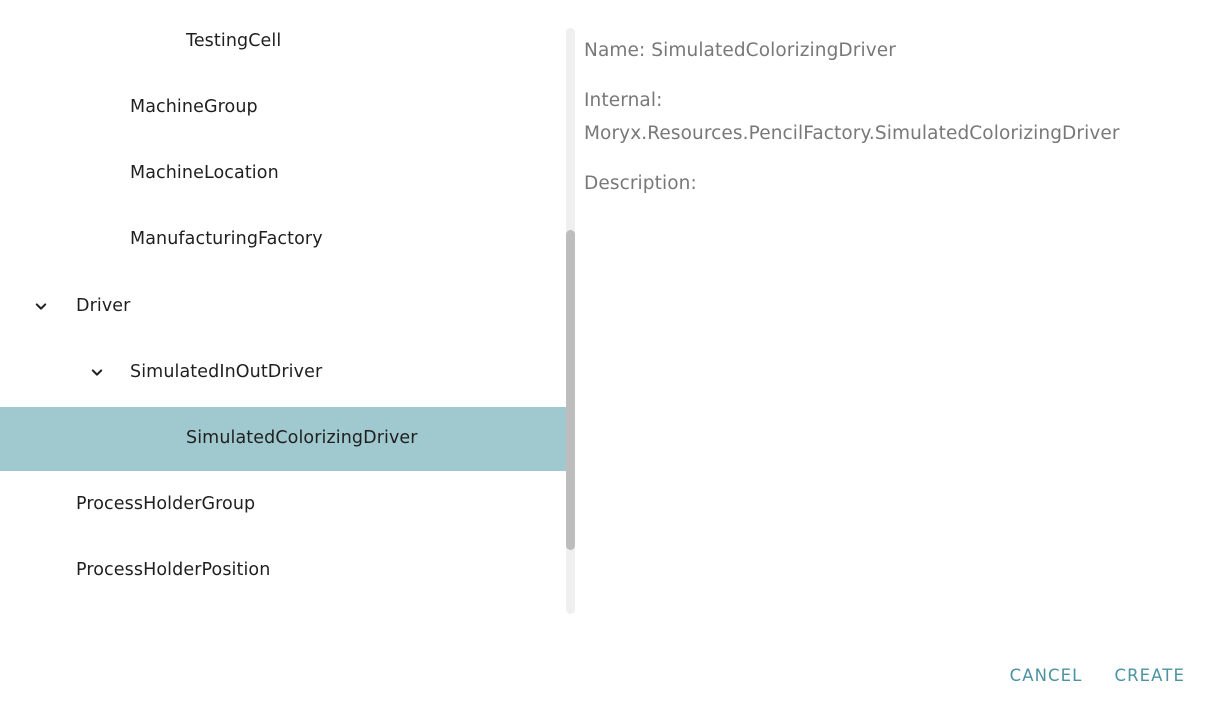  Describe the element at coordinates (283, 571) in the screenshot. I see `tree-item: ProcessHolderPosition` at that location.